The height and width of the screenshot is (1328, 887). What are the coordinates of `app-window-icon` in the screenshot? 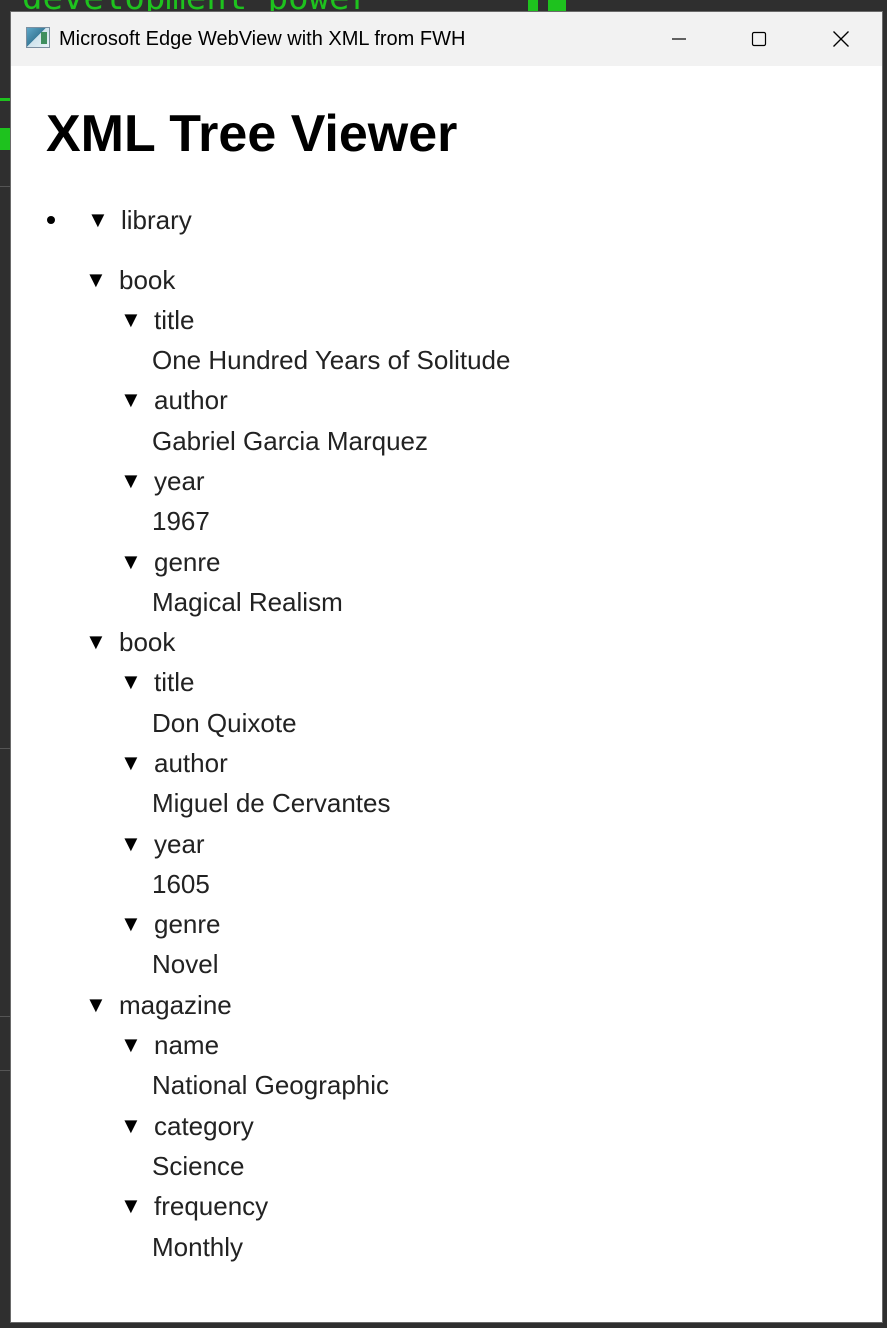 It's located at (38, 37).